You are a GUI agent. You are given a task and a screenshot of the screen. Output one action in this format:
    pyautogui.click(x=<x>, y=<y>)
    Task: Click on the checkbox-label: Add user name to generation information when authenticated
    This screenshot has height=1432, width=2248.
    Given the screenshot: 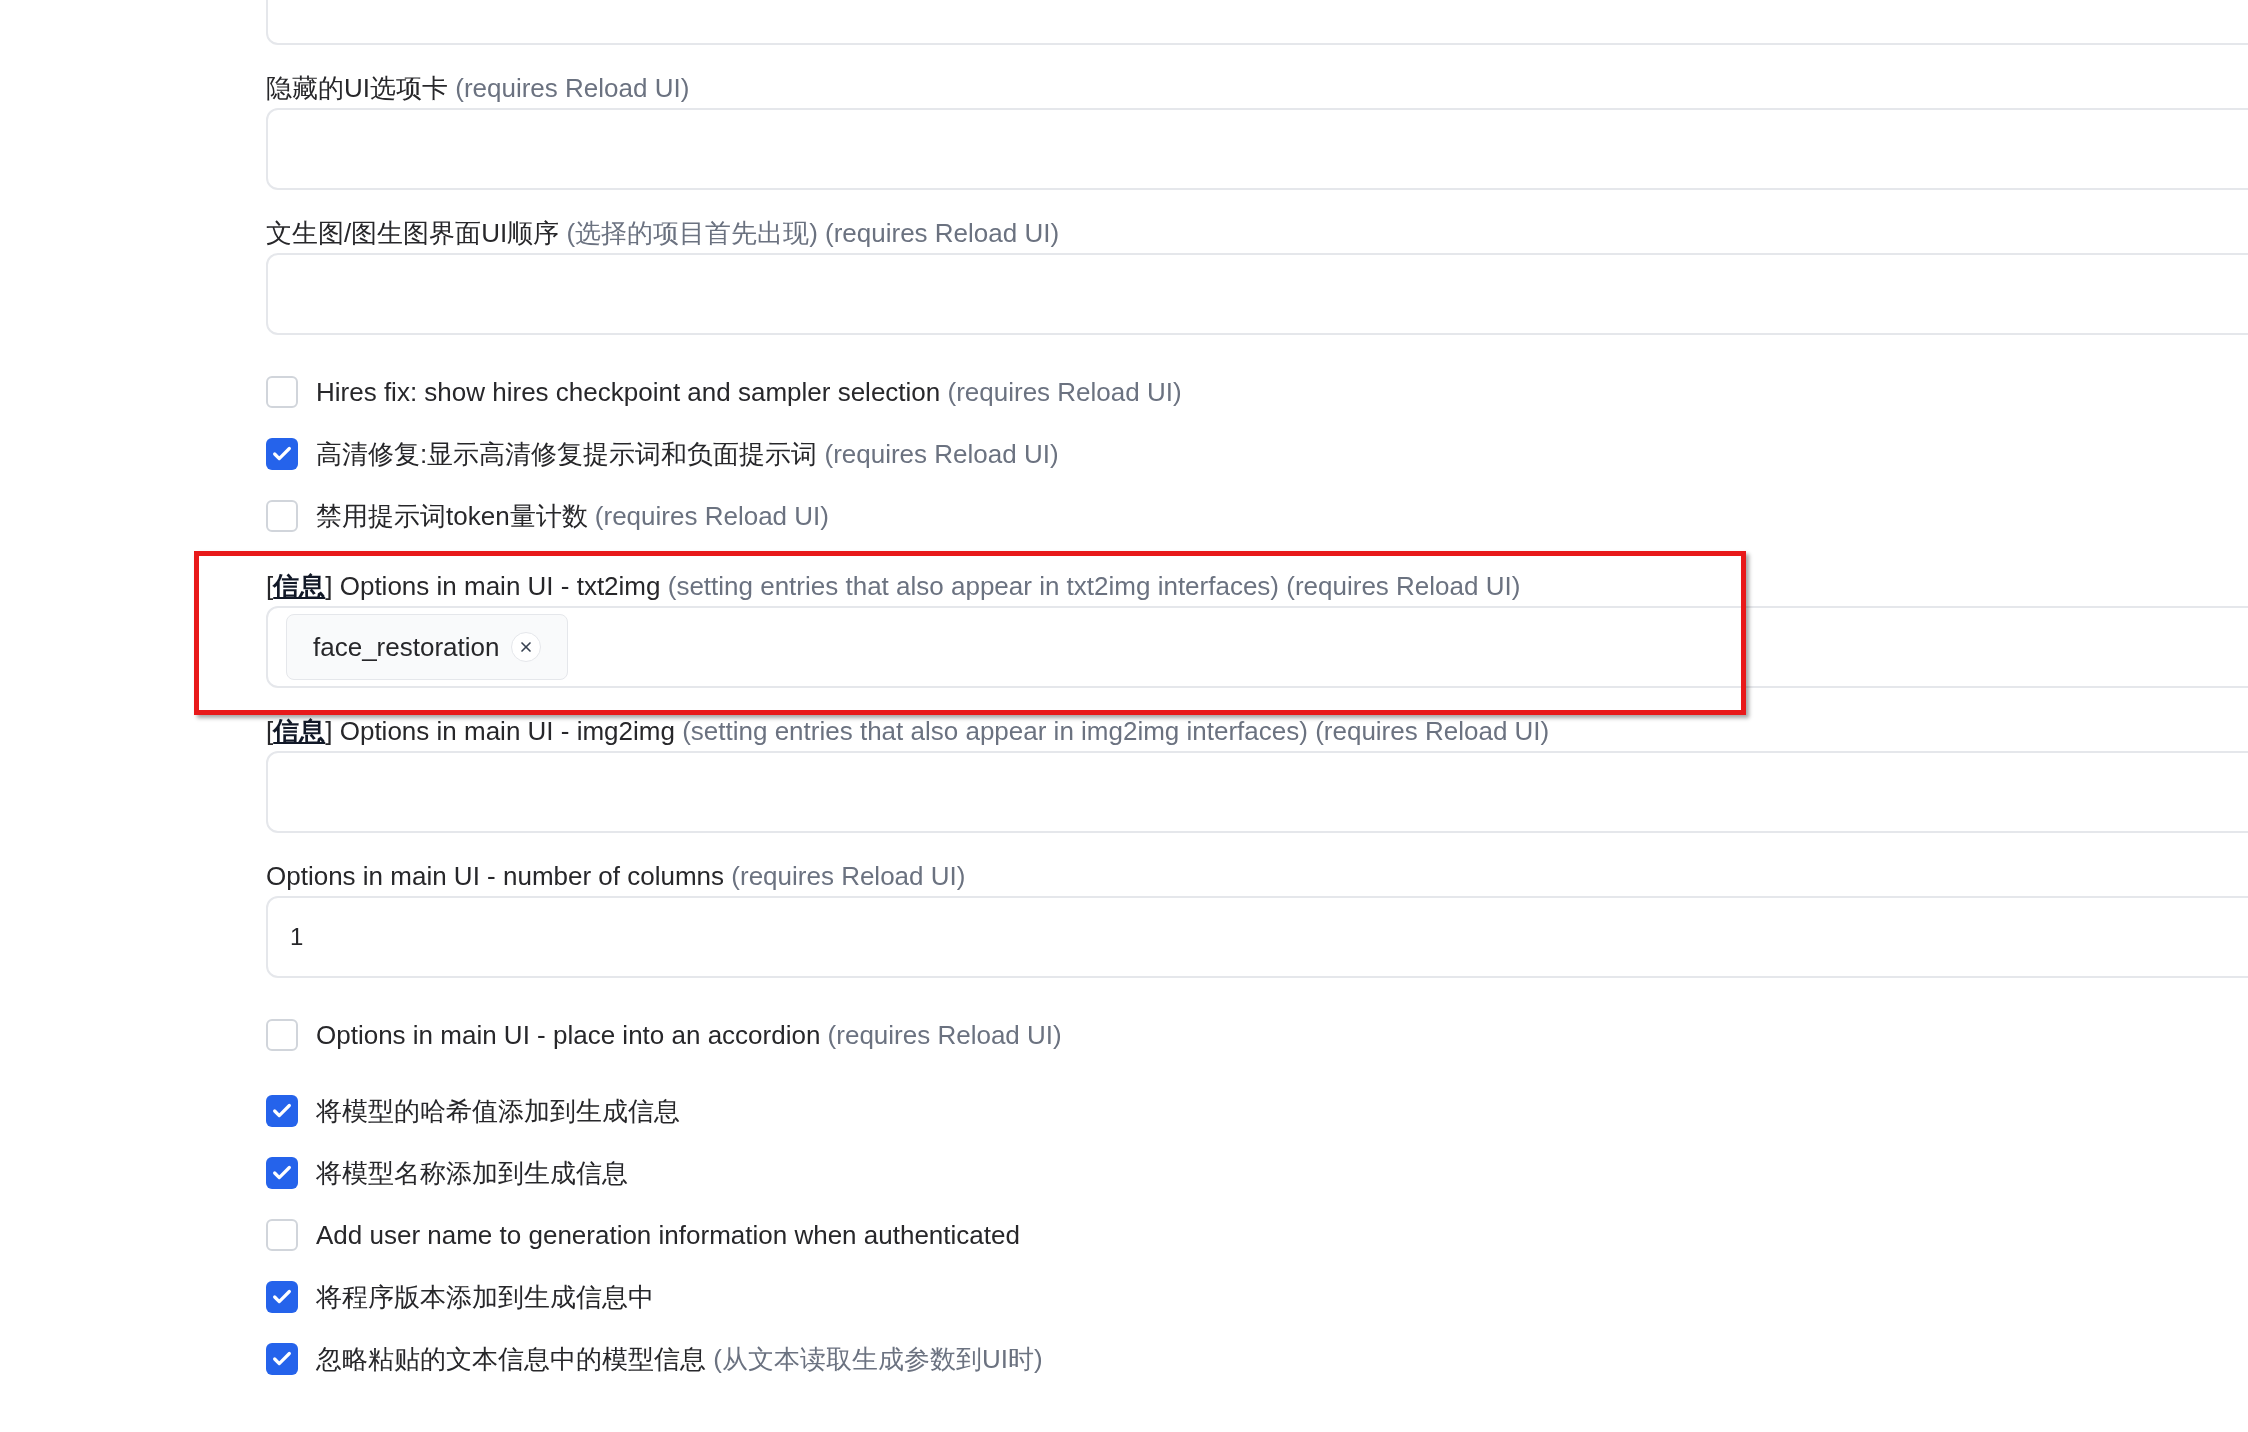 What is the action you would take?
    pyautogui.click(x=668, y=1235)
    